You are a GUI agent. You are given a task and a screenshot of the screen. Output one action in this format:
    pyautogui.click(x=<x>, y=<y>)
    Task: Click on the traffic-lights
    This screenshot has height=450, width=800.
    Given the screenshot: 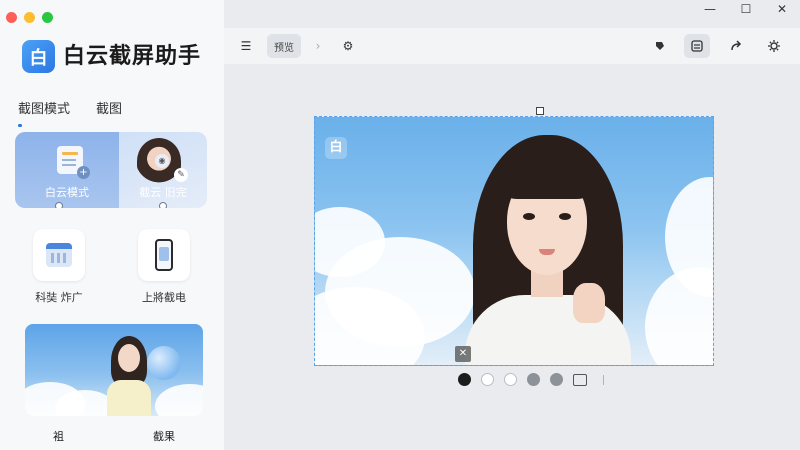 What is the action you would take?
    pyautogui.click(x=29, y=17)
    